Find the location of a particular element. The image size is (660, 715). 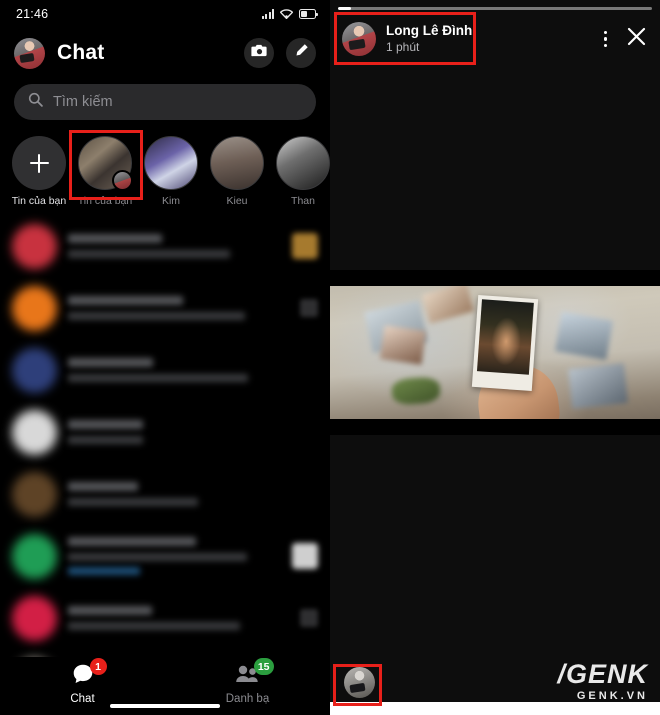

story-progress-bar is located at coordinates (495, 8).